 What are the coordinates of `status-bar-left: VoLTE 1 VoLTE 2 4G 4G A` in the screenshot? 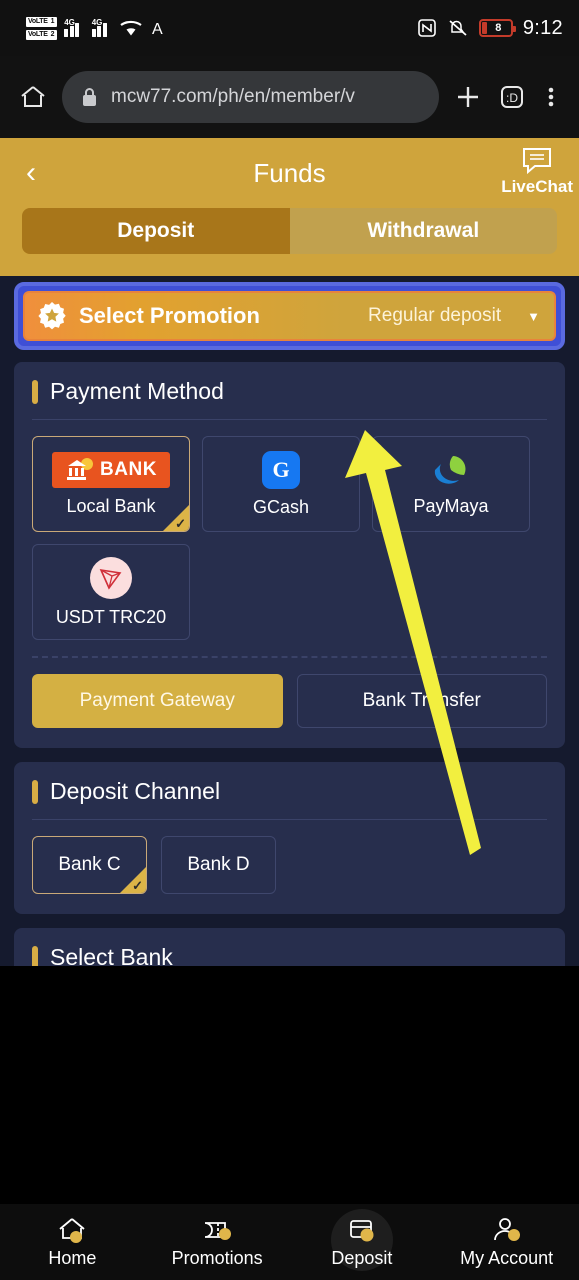 It's located at (98, 28).